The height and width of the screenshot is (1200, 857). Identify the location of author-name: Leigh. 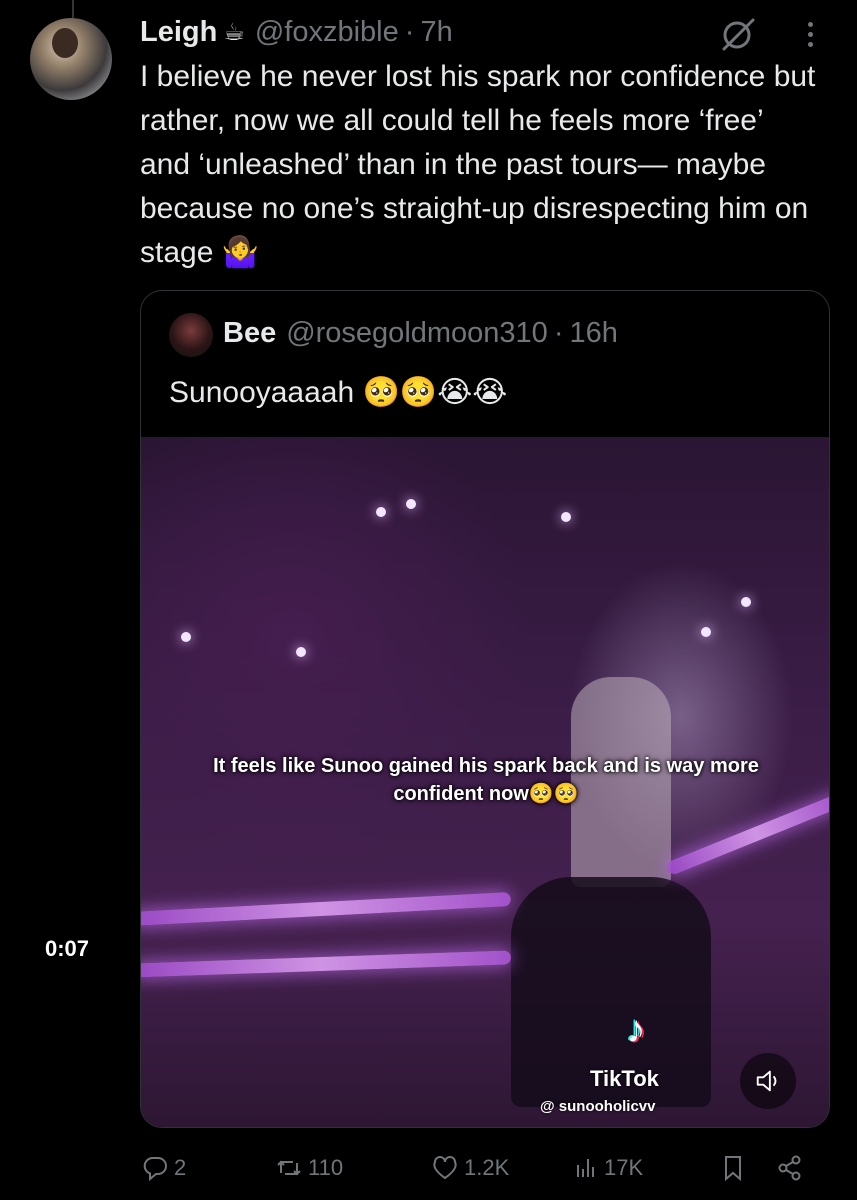
(178, 32).